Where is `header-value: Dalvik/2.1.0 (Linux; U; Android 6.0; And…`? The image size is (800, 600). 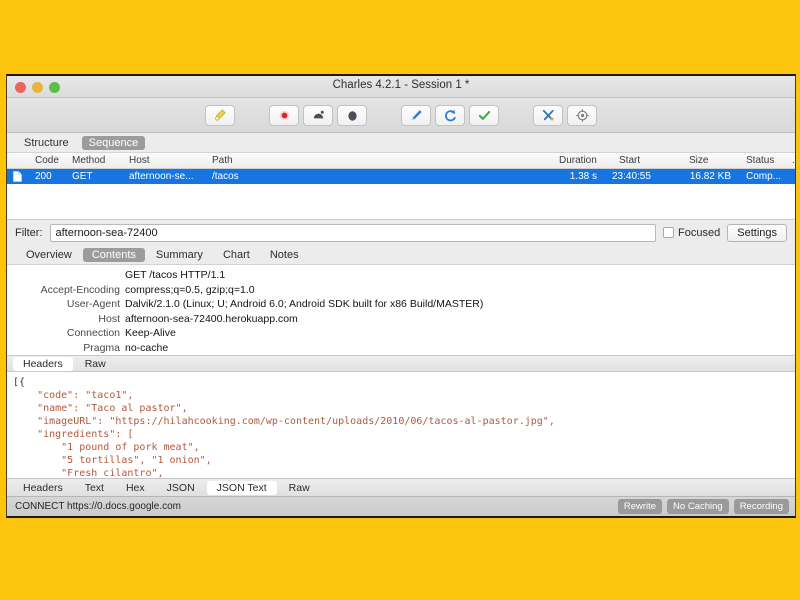 header-value: Dalvik/2.1.0 (Linux; U; Android 6.0; And… is located at coordinates (304, 304).